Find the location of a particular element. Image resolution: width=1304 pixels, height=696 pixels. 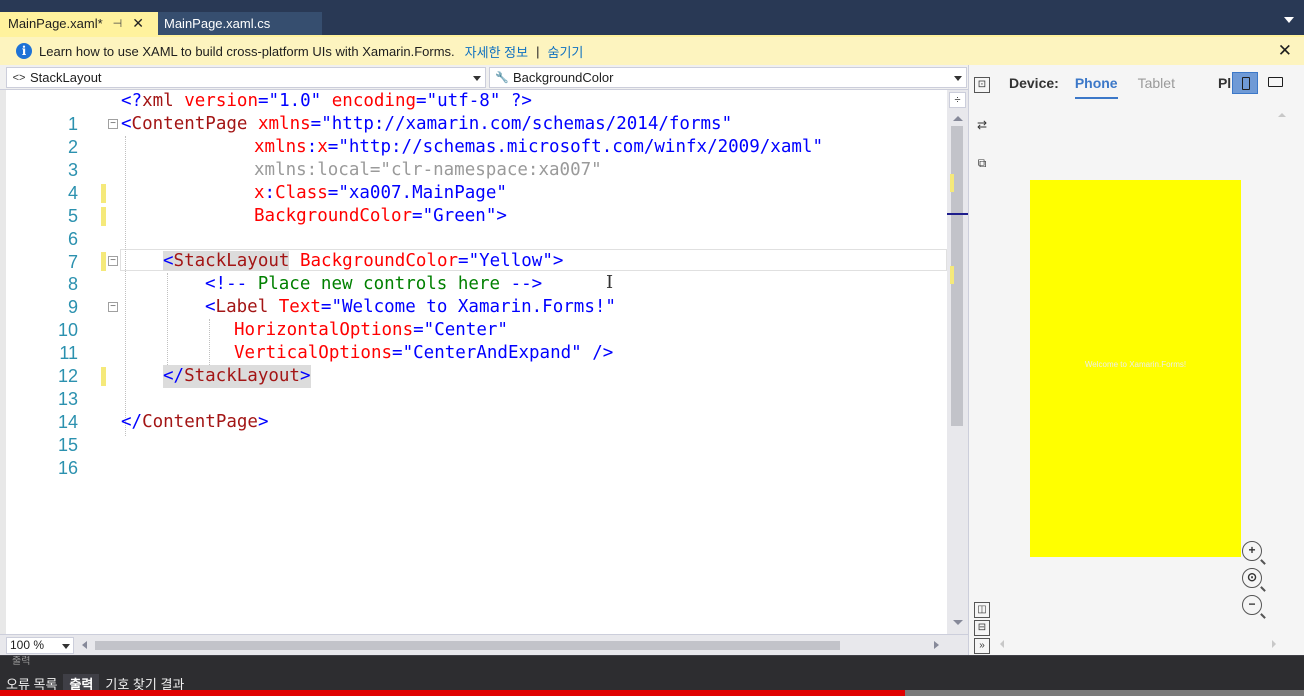

horizontal-split-icon: ⊟ is located at coordinates (982, 628).